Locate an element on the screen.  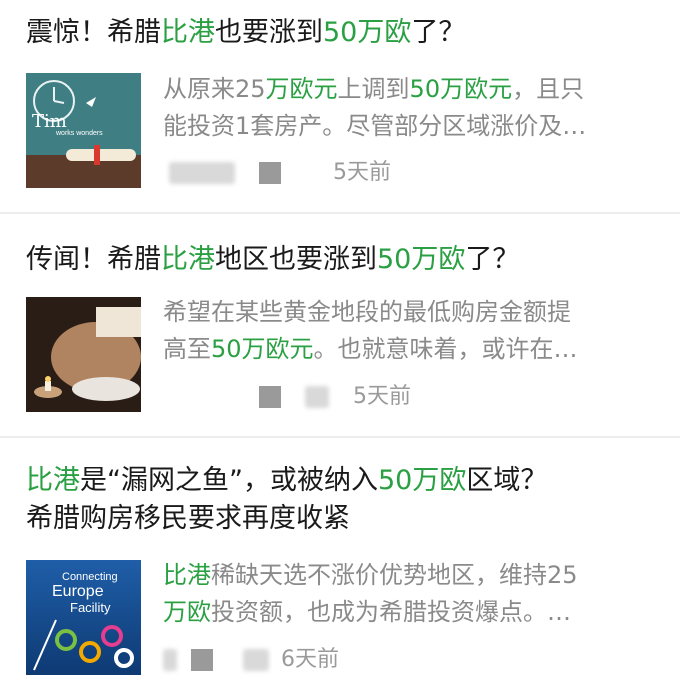
text-segment: 区域？ is located at coordinates (507, 480).